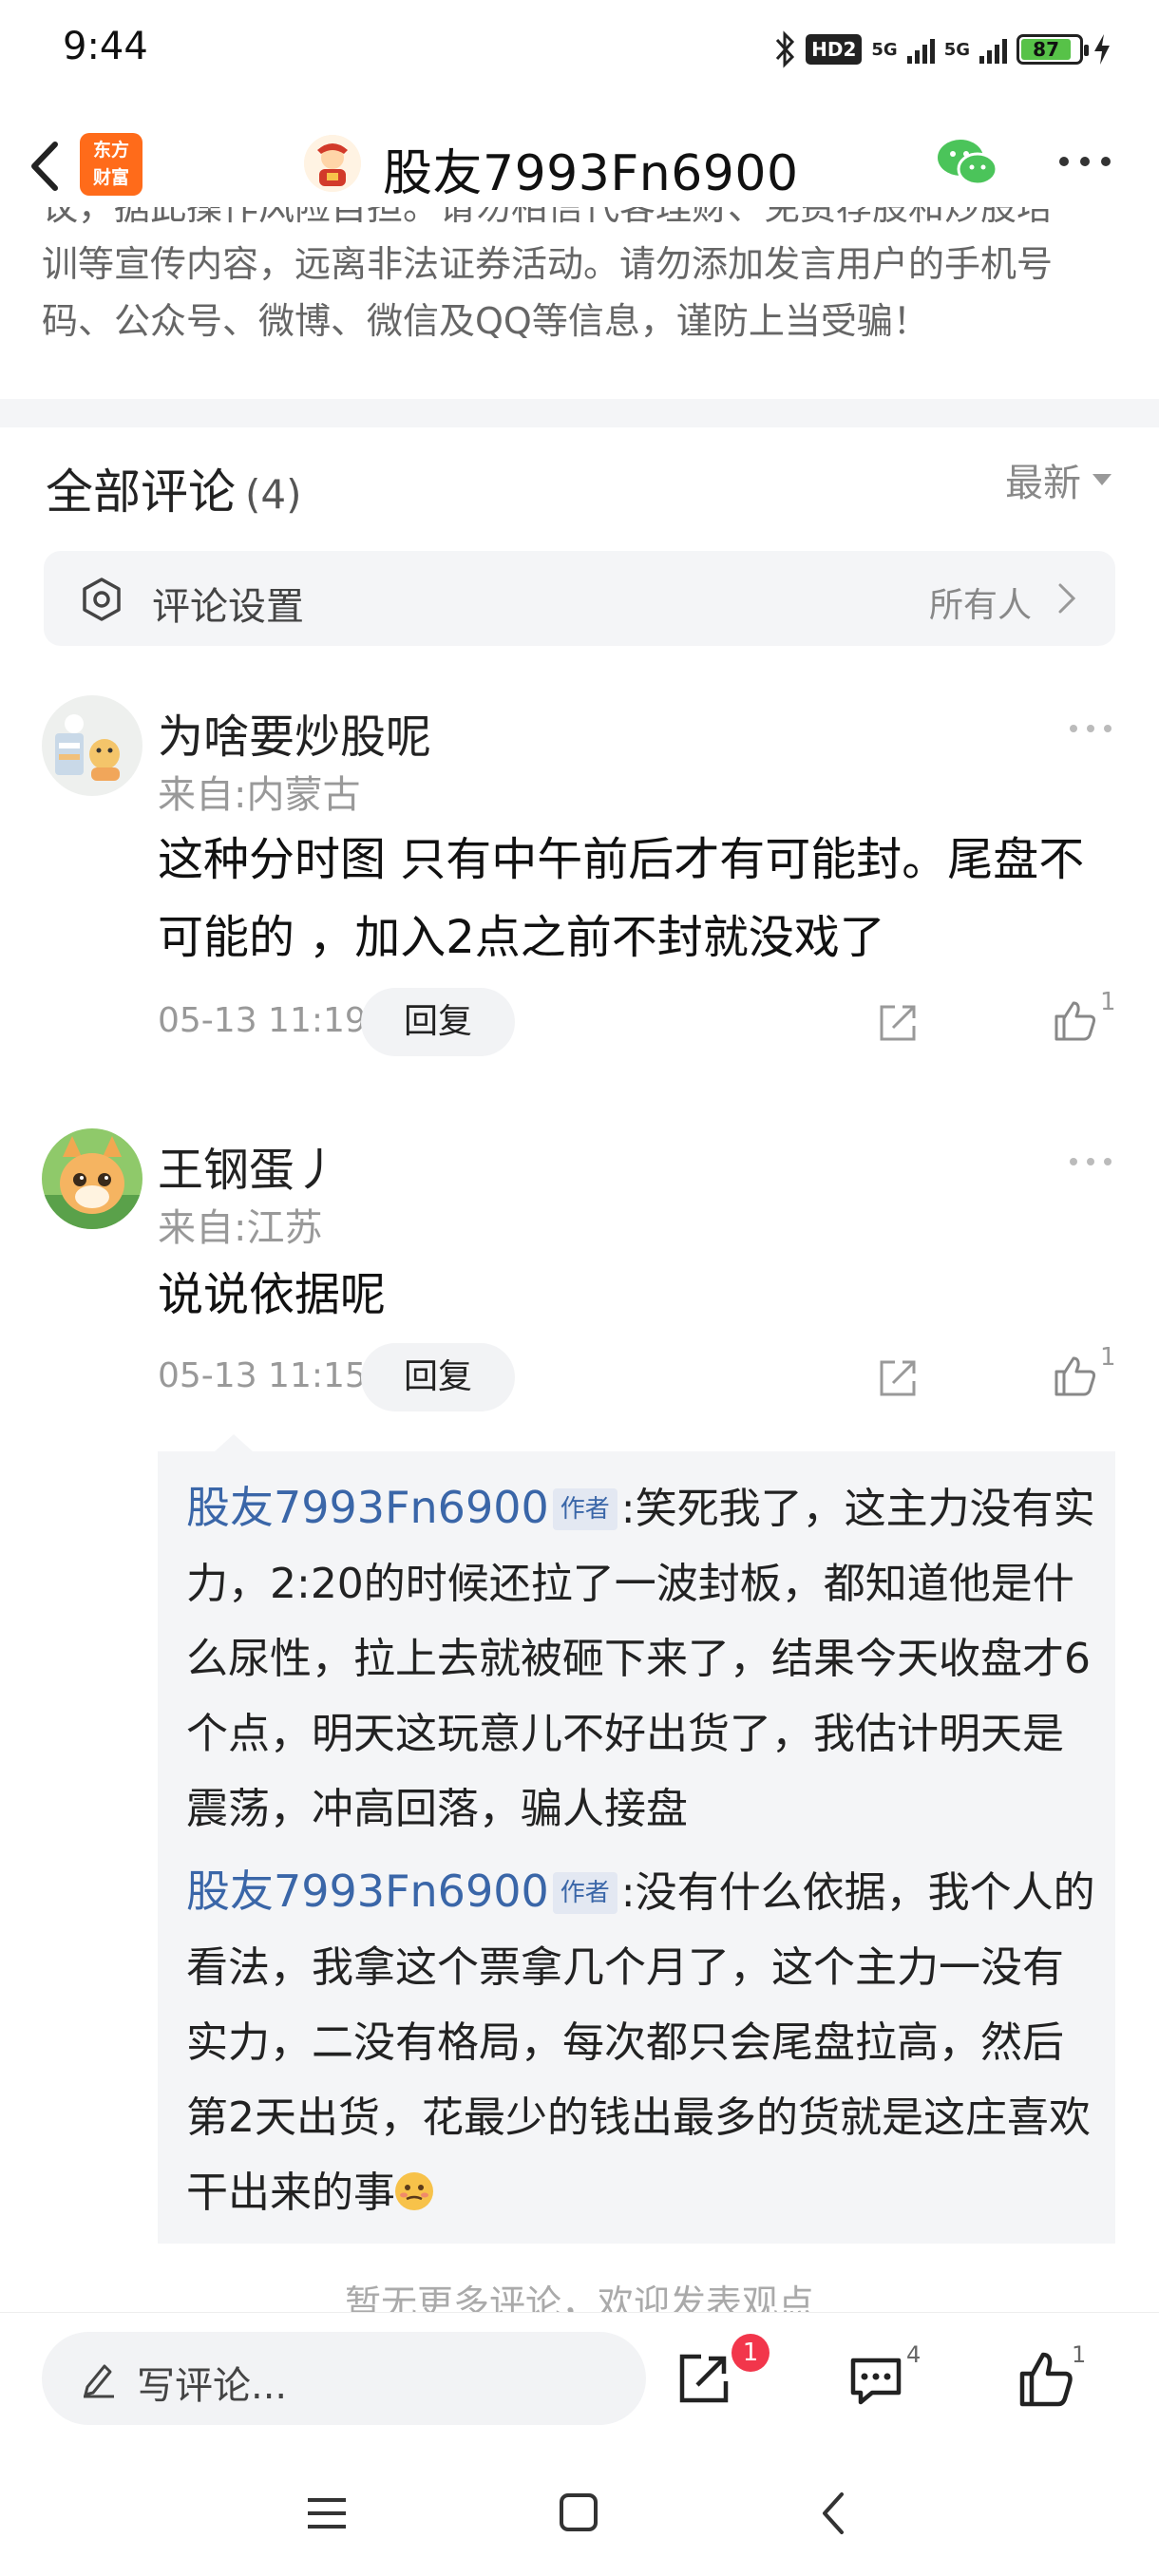  I want to click on comment-author: 为啥要炒股呢, so click(294, 732).